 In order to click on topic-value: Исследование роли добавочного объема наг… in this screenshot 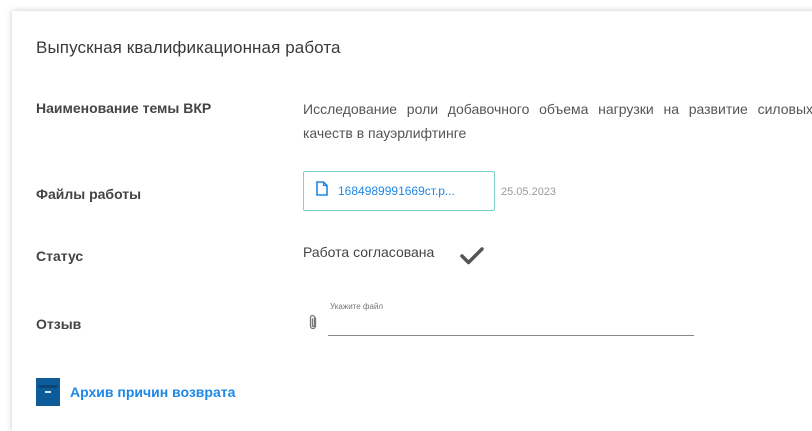, I will do `click(557, 121)`.